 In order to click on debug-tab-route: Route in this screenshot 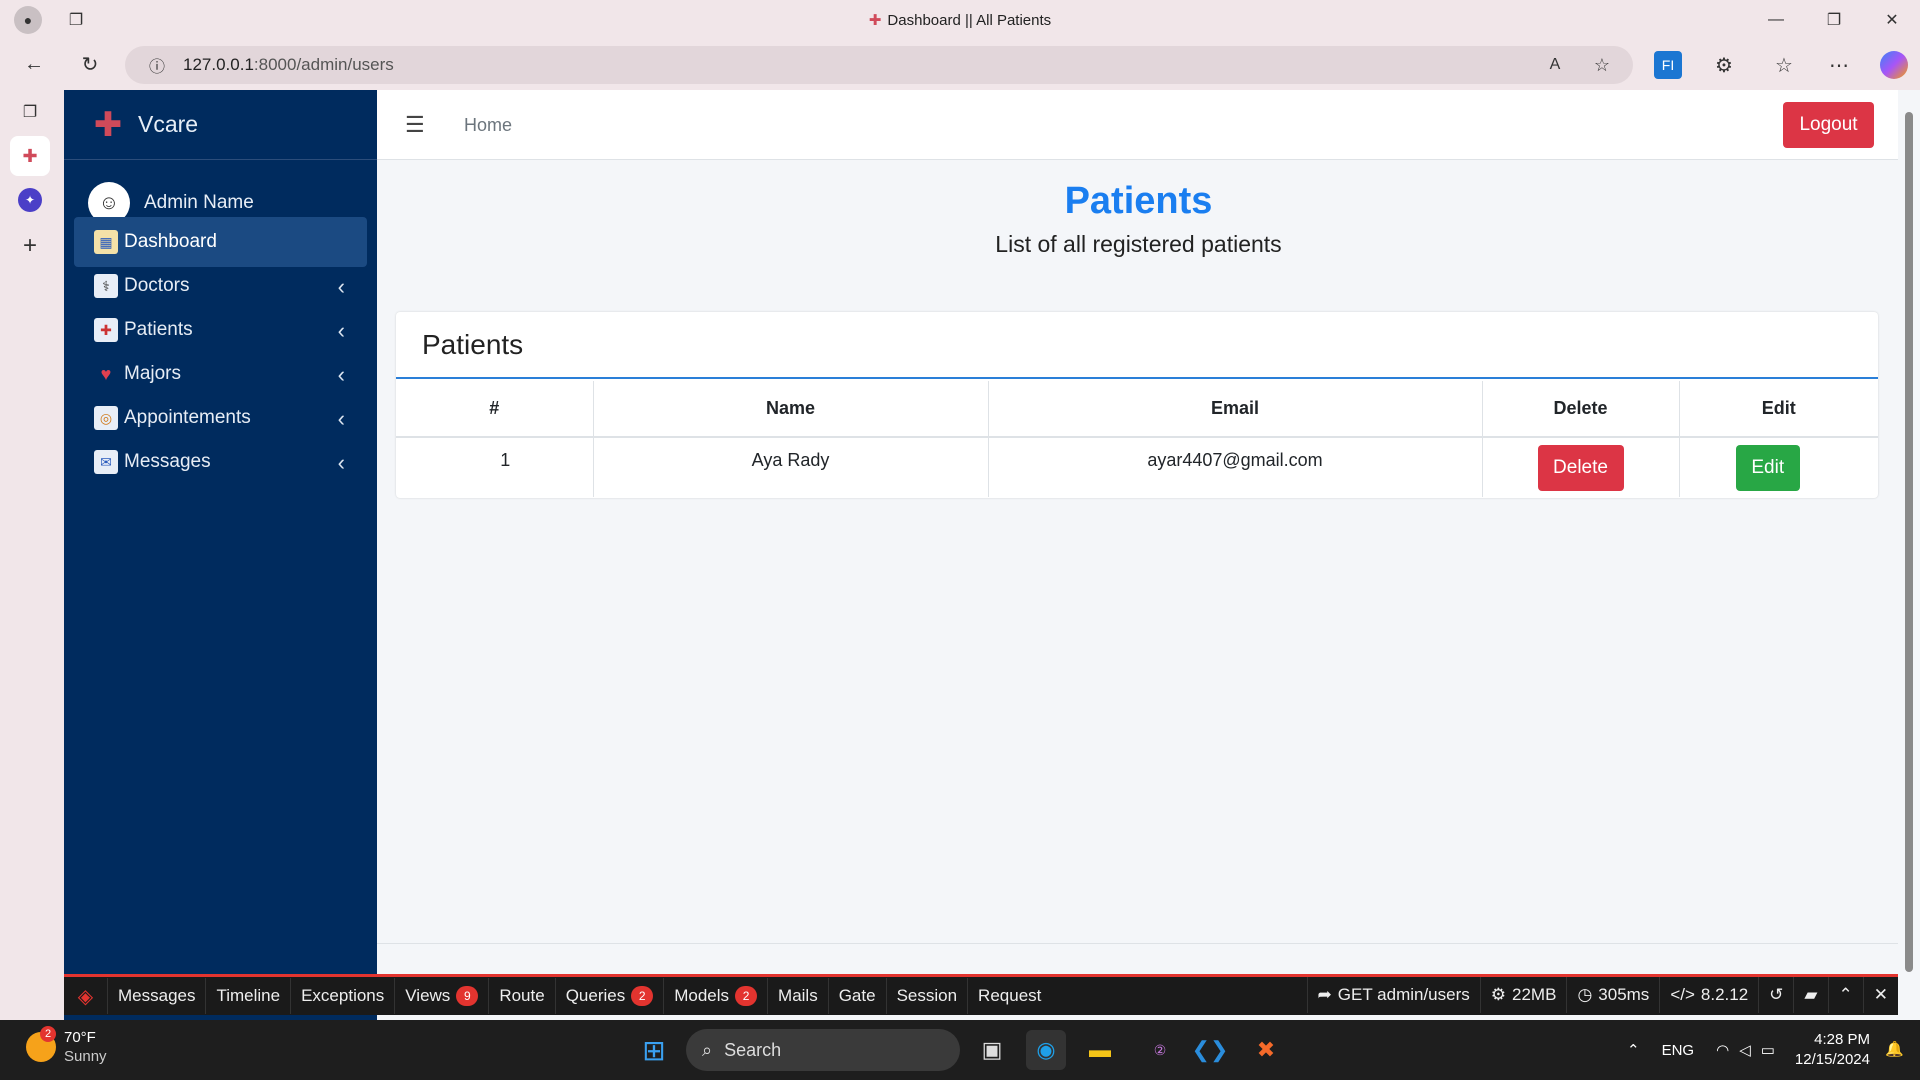, I will do `click(522, 996)`.